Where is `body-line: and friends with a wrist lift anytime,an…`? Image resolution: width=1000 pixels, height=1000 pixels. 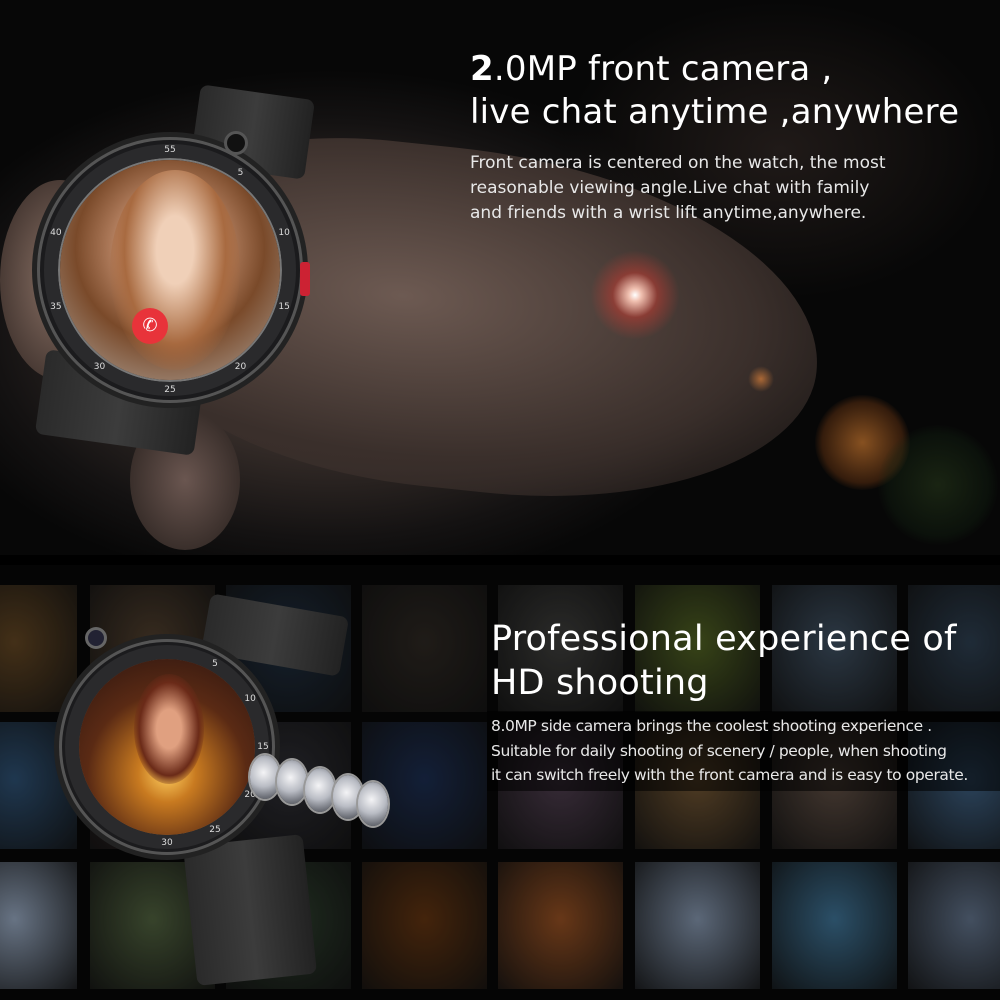 body-line: and friends with a wrist lift anytime,an… is located at coordinates (668, 213).